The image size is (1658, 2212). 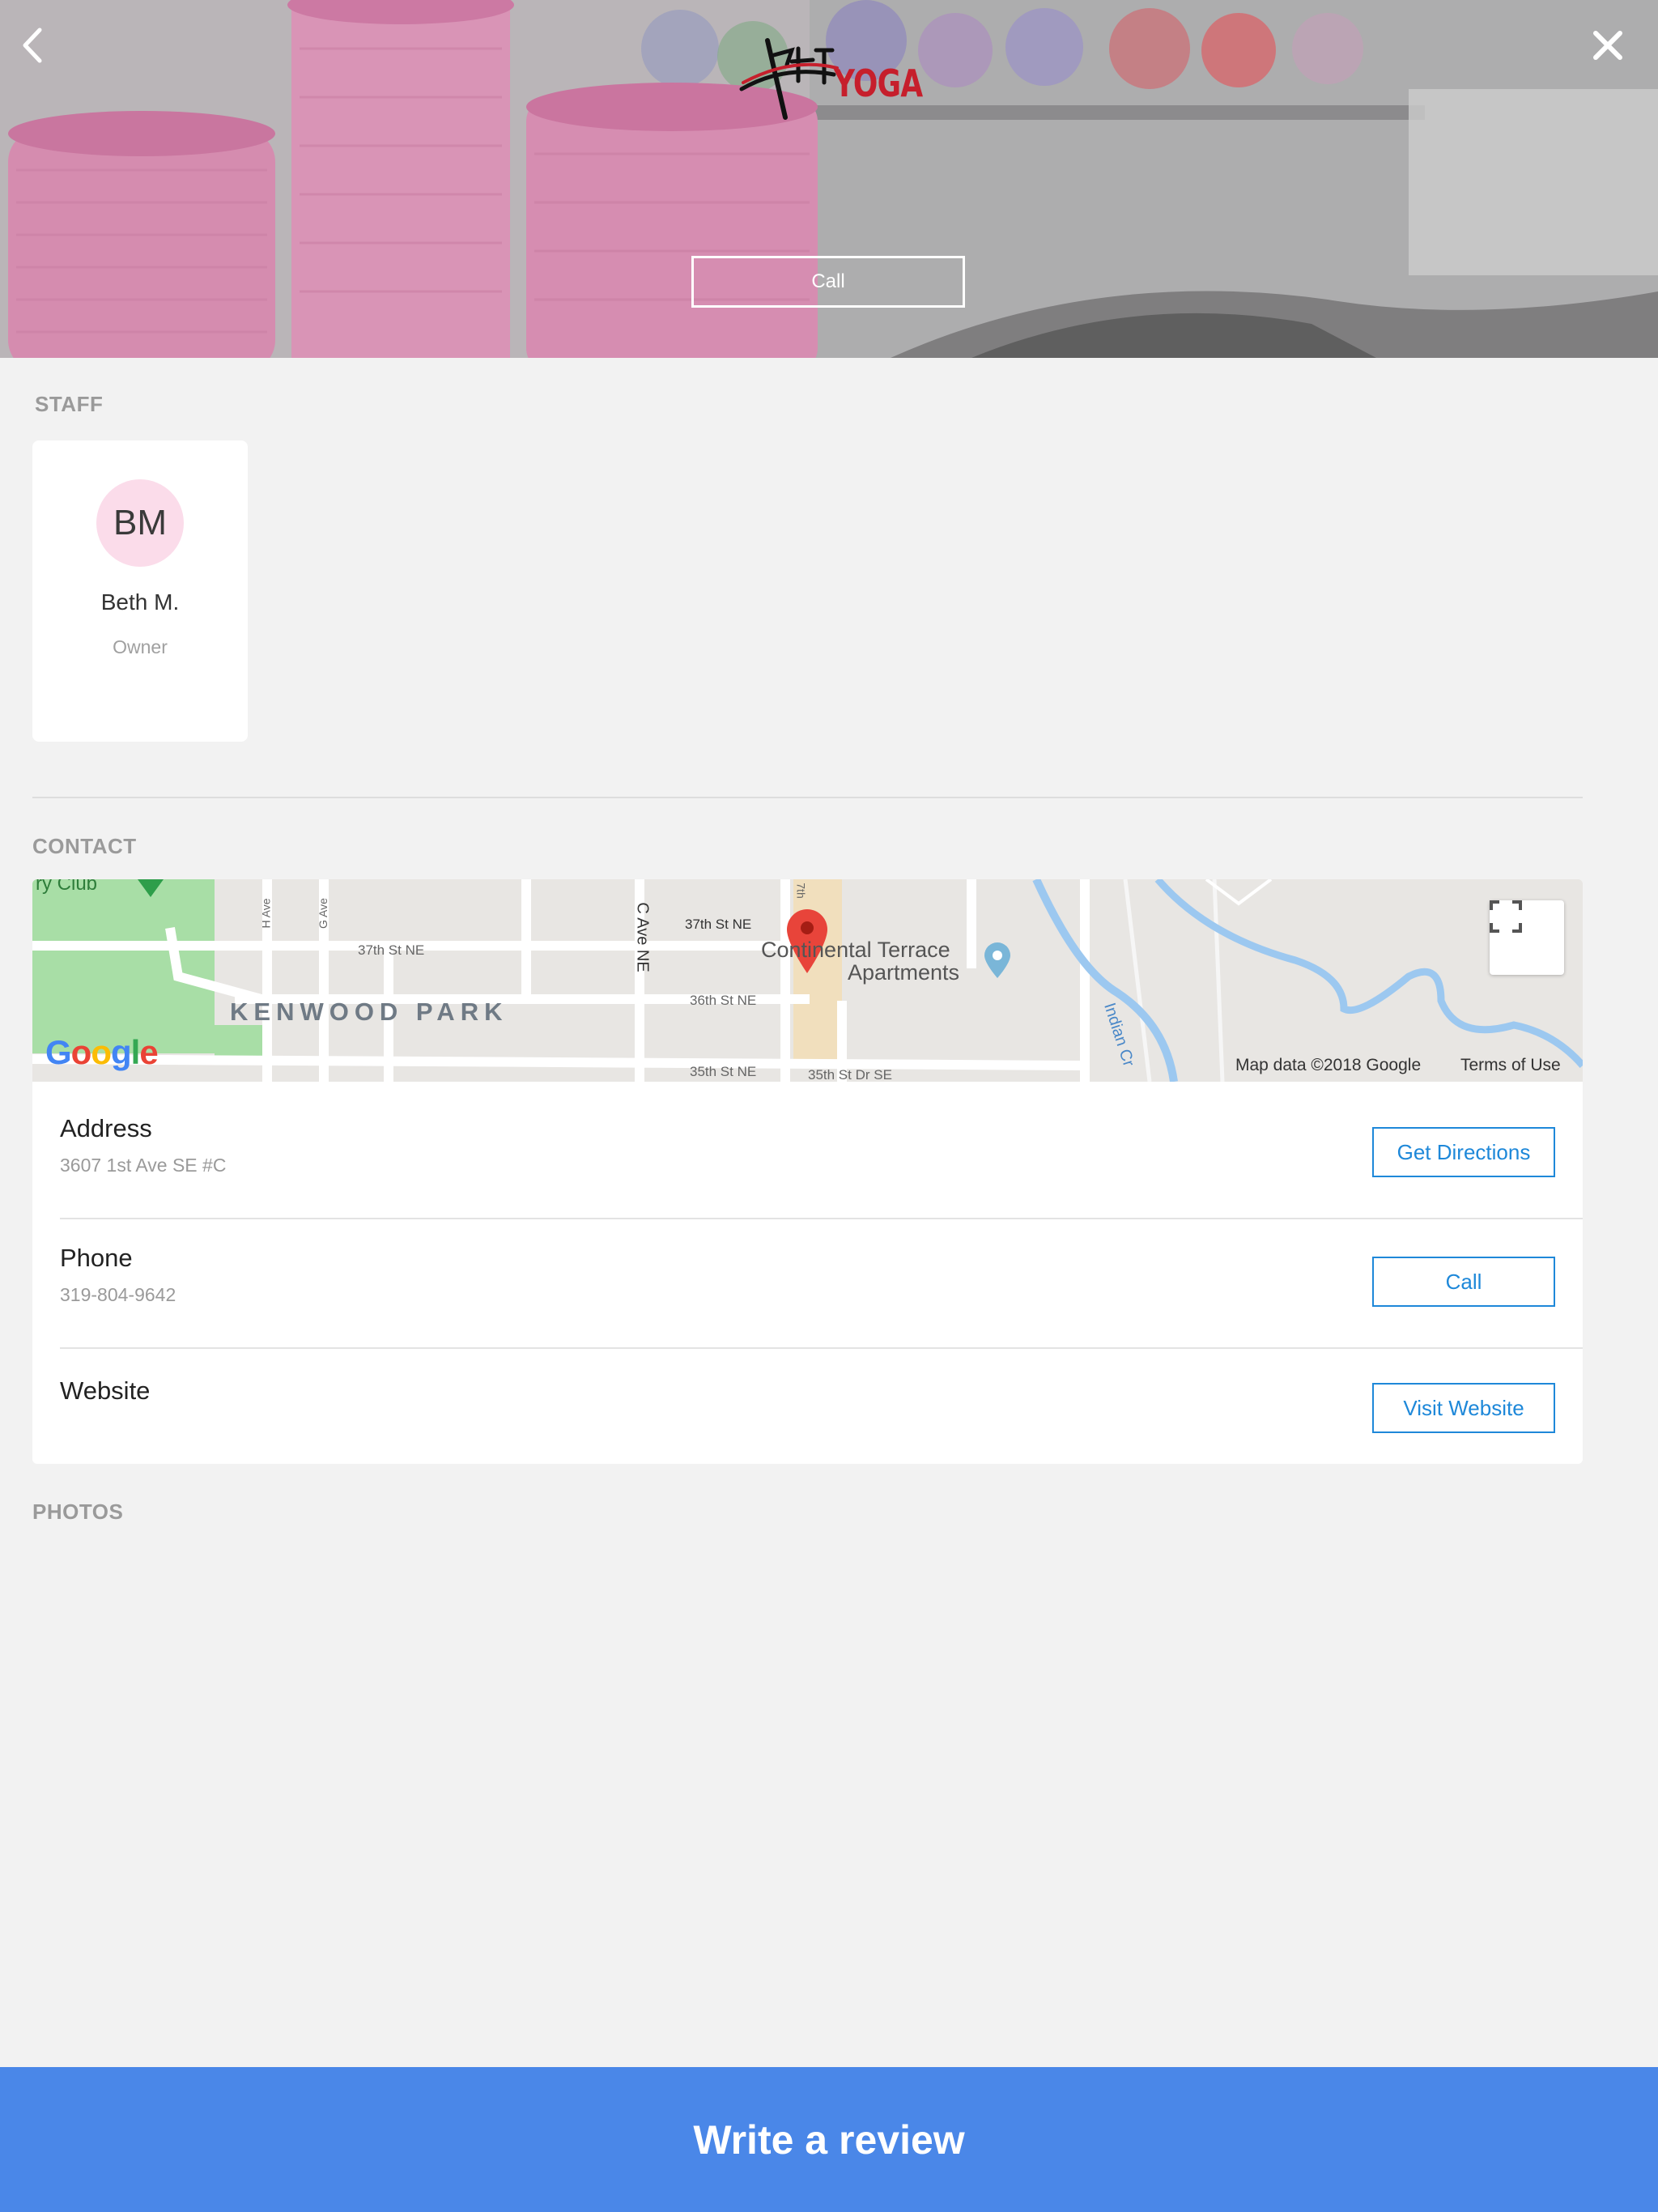 What do you see at coordinates (723, 1001) in the screenshot?
I see `map-label-36th-st: 36th St NE` at bounding box center [723, 1001].